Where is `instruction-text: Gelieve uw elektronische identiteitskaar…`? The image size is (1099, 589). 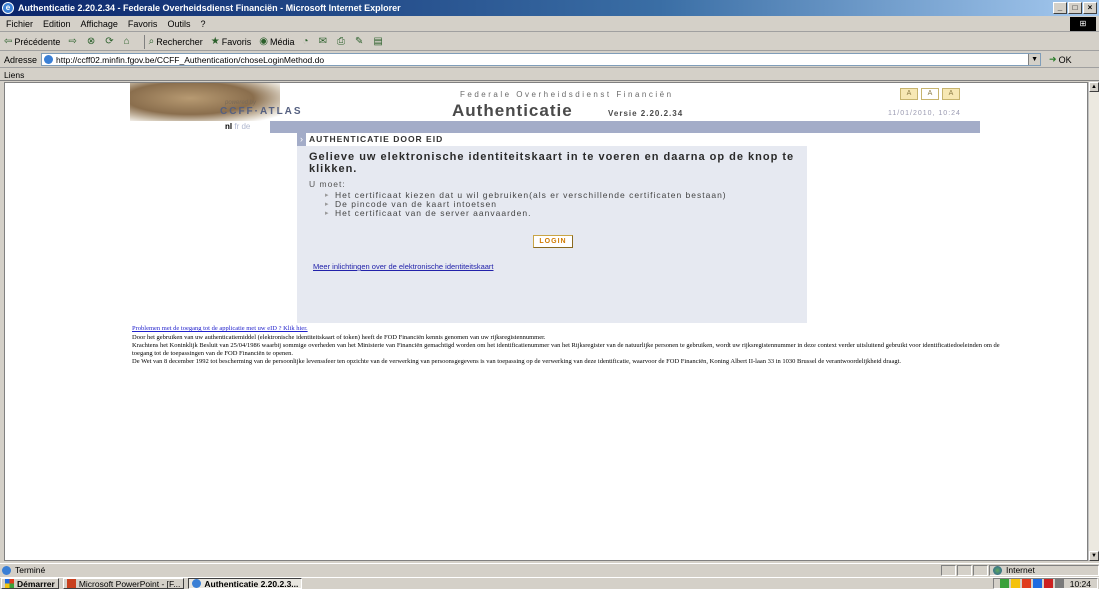
instruction-text: Gelieve uw elektronische identiteitskaar… is located at coordinates (552, 163).